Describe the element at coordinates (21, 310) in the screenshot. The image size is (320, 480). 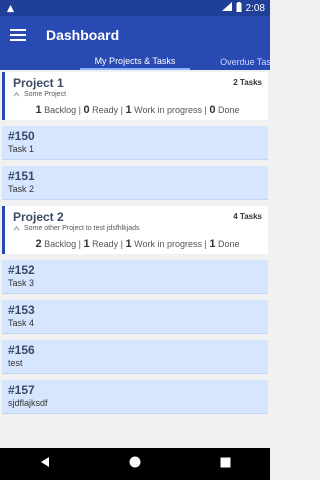
I see `task-id: #153` at that location.